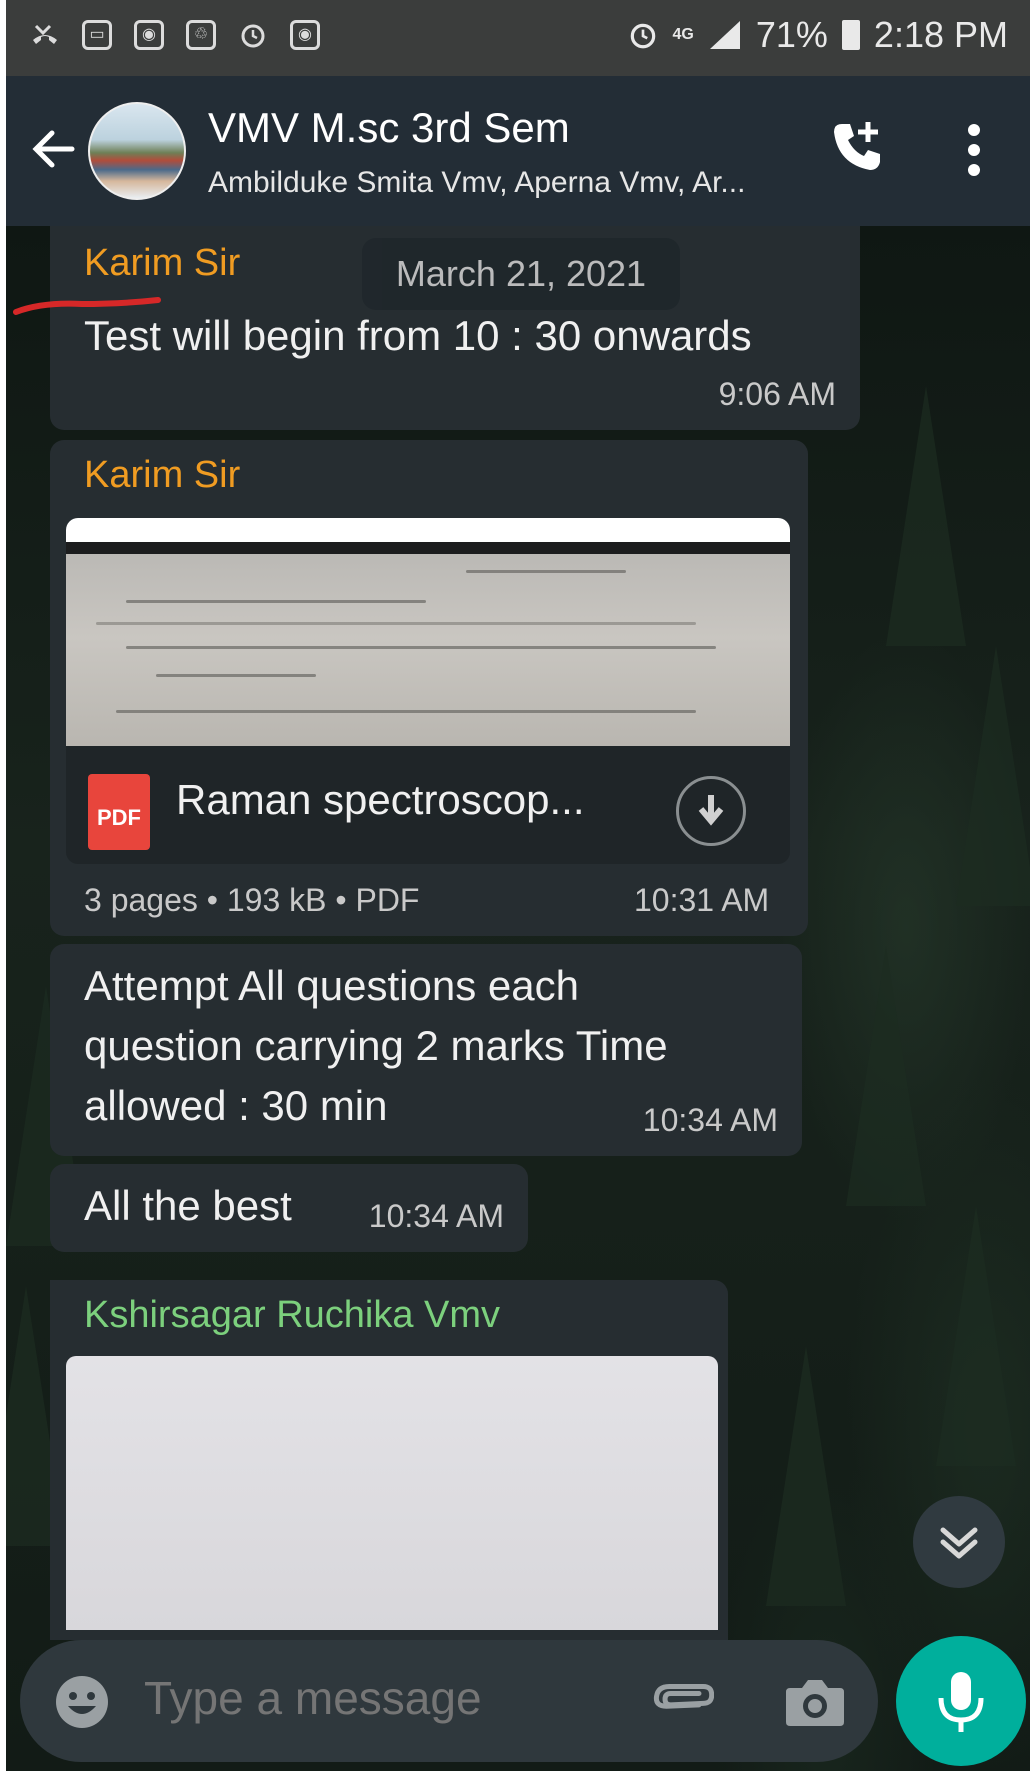  What do you see at coordinates (119, 812) in the screenshot?
I see `pdf-file-icon: PDF` at bounding box center [119, 812].